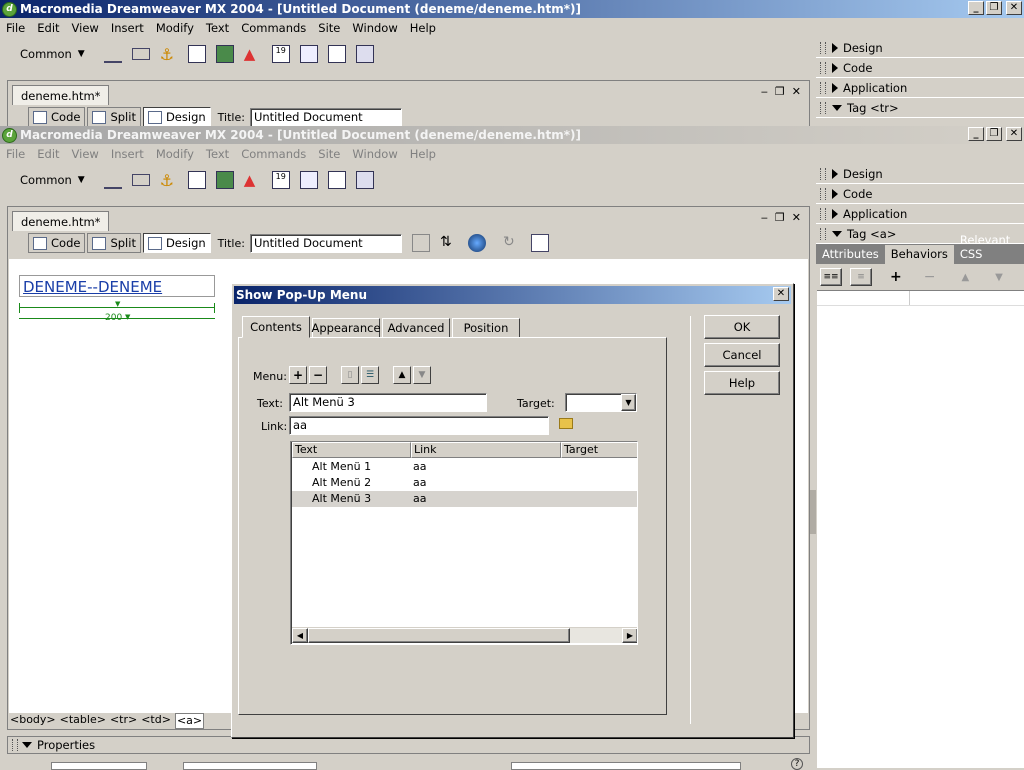 This screenshot has width=1024, height=770. What do you see at coordinates (1014, 8) in the screenshot?
I see `close-icon: ✕` at bounding box center [1014, 8].